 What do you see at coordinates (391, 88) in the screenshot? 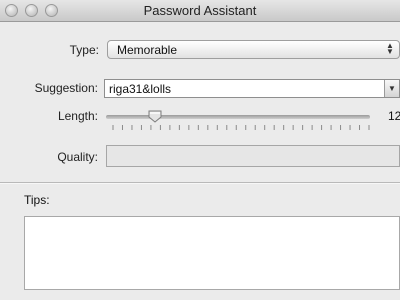
I see `chevron-down-icon: ▼` at bounding box center [391, 88].